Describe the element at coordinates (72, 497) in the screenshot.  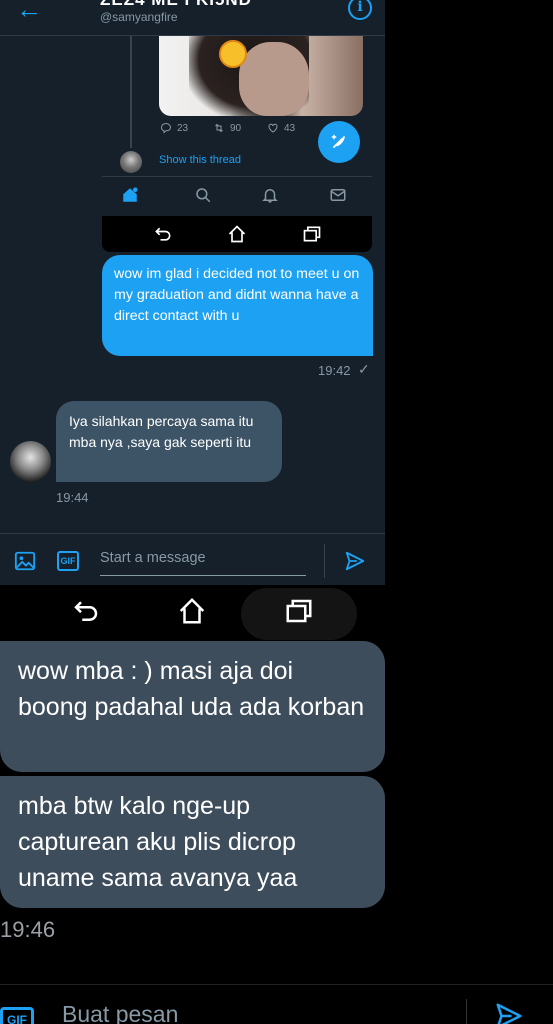
I see `received-message-time: 19:44` at that location.